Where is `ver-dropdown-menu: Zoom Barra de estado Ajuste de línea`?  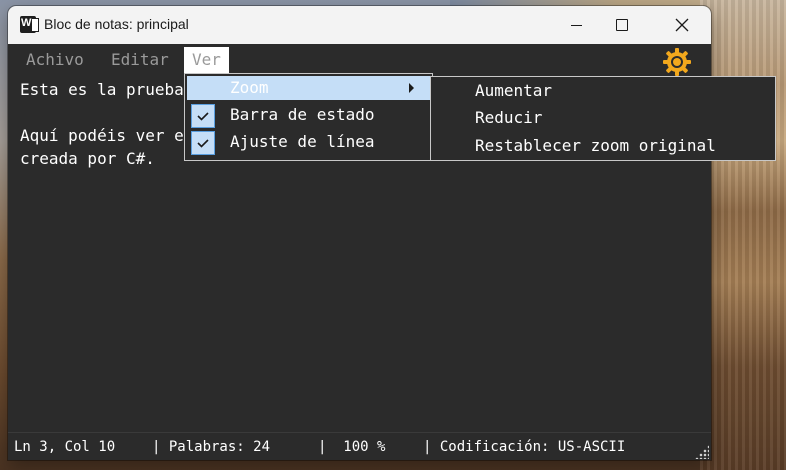 ver-dropdown-menu: Zoom Barra de estado Ajuste de línea is located at coordinates (308, 117).